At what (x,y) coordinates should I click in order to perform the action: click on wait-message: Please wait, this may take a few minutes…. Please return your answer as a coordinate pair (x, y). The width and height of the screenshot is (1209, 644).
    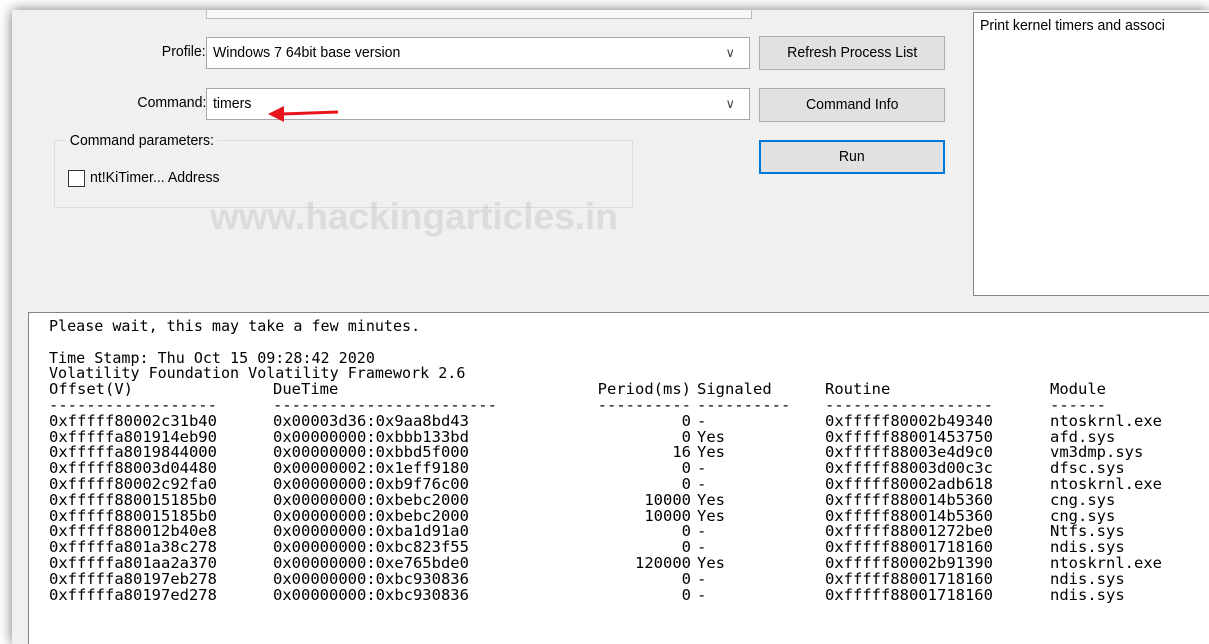
    Looking at the image, I should click on (235, 326).